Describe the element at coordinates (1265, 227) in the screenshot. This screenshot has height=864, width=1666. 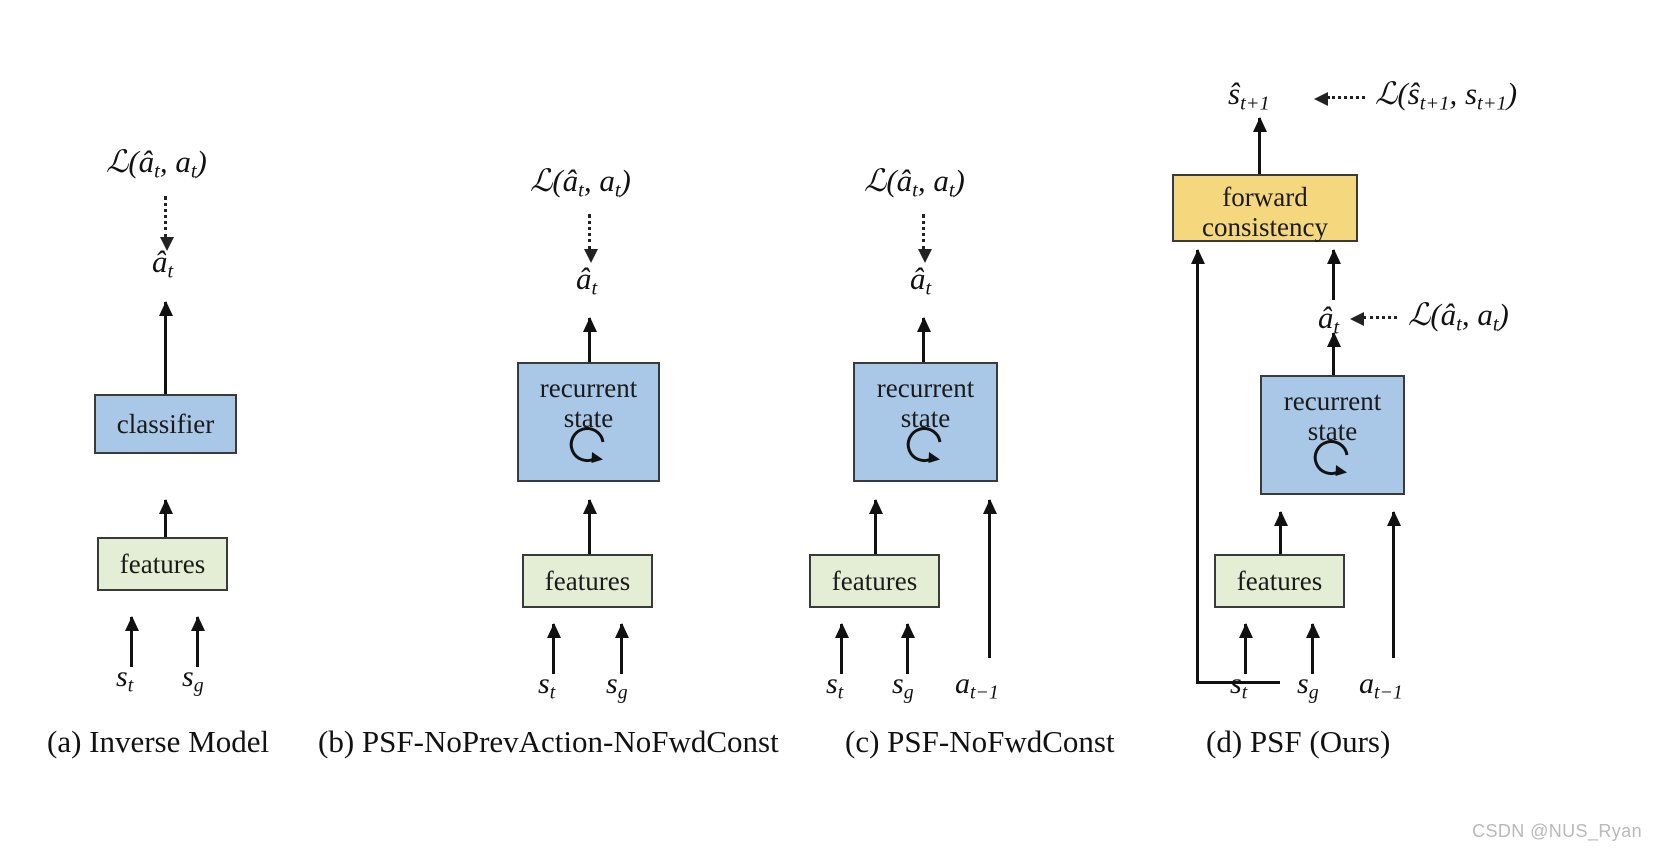
I see `panel-d-forward-label-line2: consistency` at that location.